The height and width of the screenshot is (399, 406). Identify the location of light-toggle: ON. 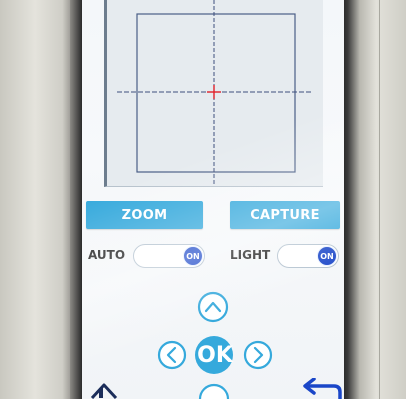
(308, 256).